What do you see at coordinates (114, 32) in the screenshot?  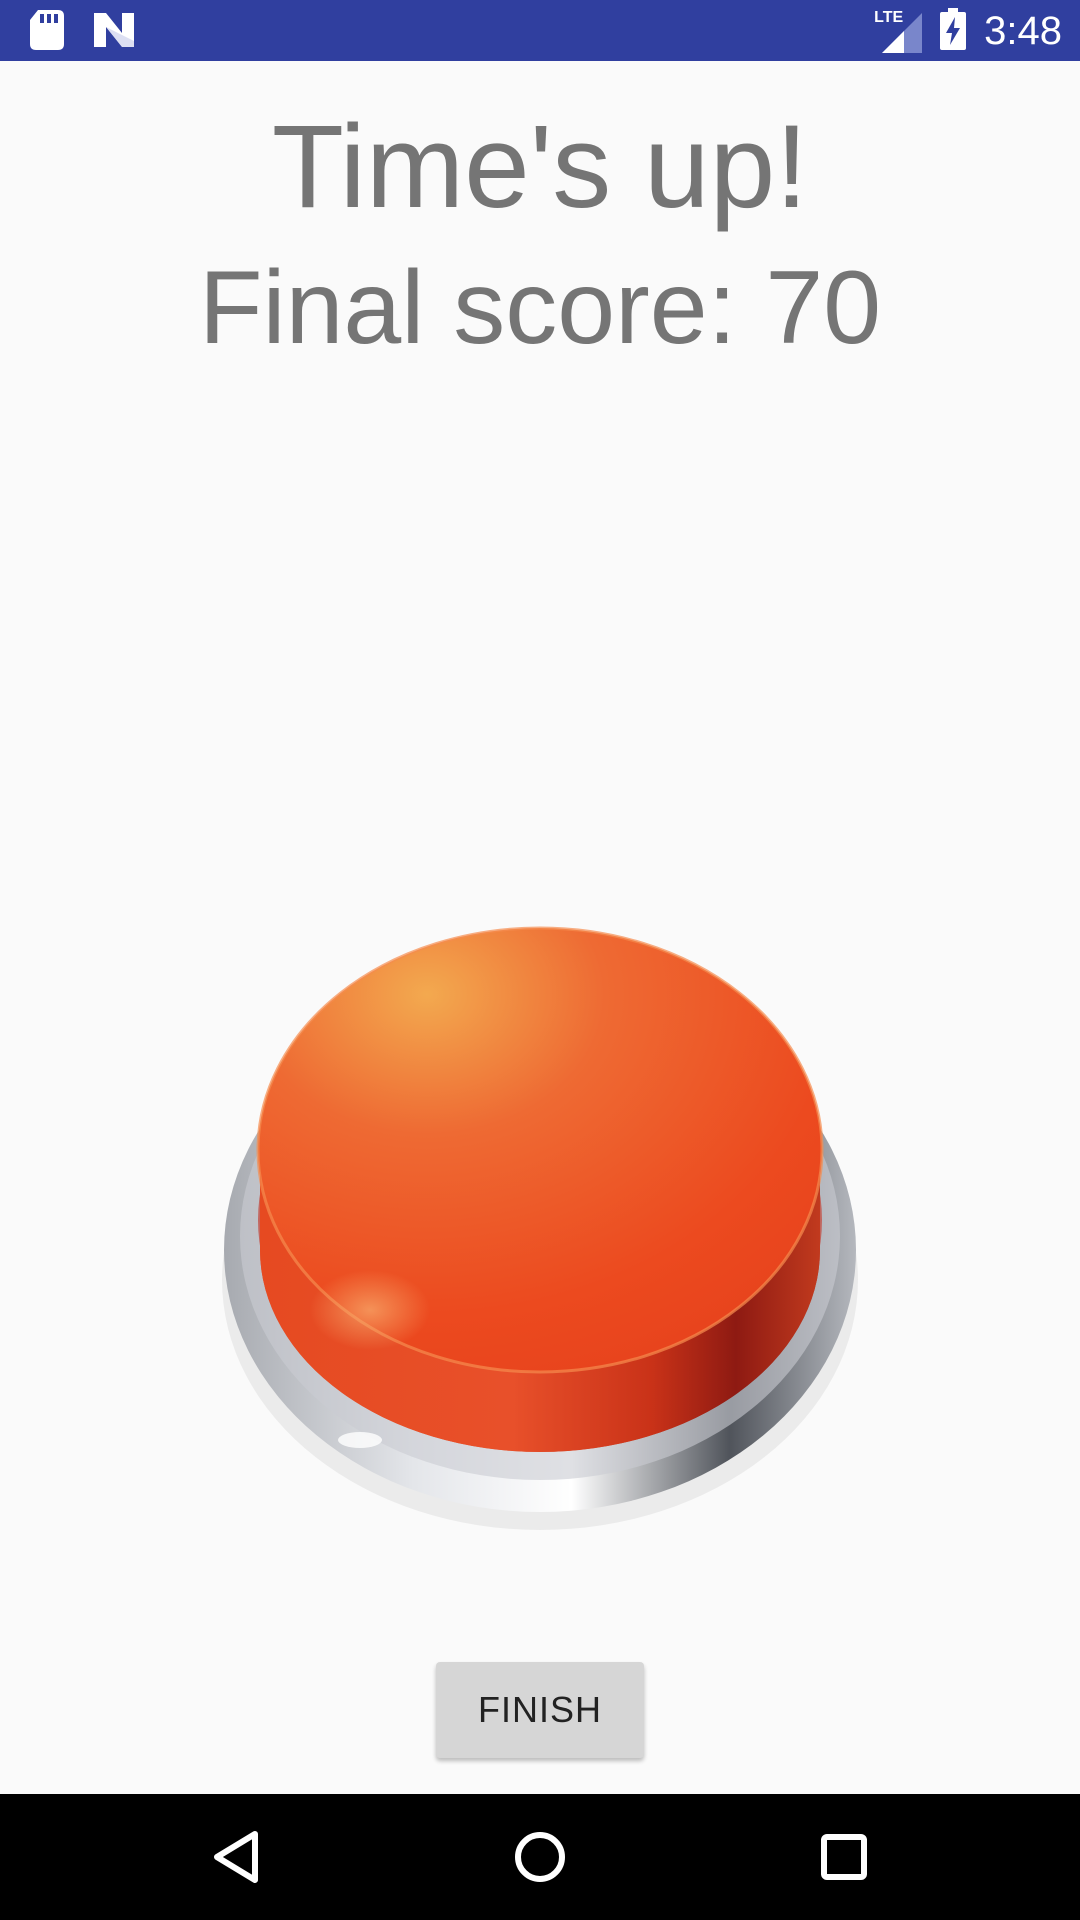 I see `n-notification-icon` at bounding box center [114, 32].